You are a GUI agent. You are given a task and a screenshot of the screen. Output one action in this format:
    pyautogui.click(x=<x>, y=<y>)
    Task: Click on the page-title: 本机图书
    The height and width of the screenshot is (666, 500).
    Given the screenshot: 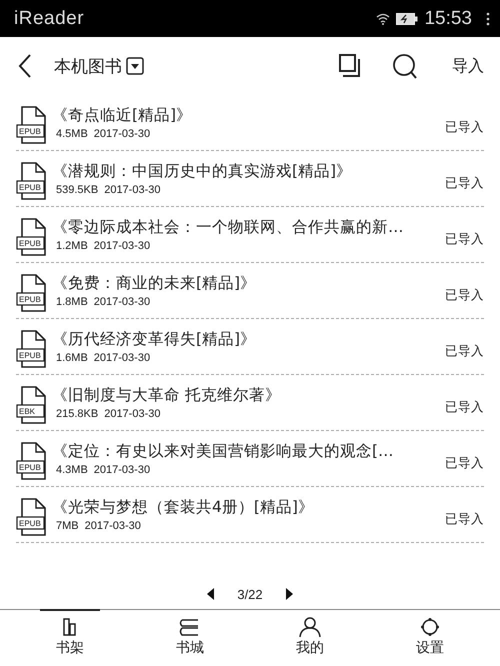 What is the action you would take?
    pyautogui.click(x=88, y=67)
    